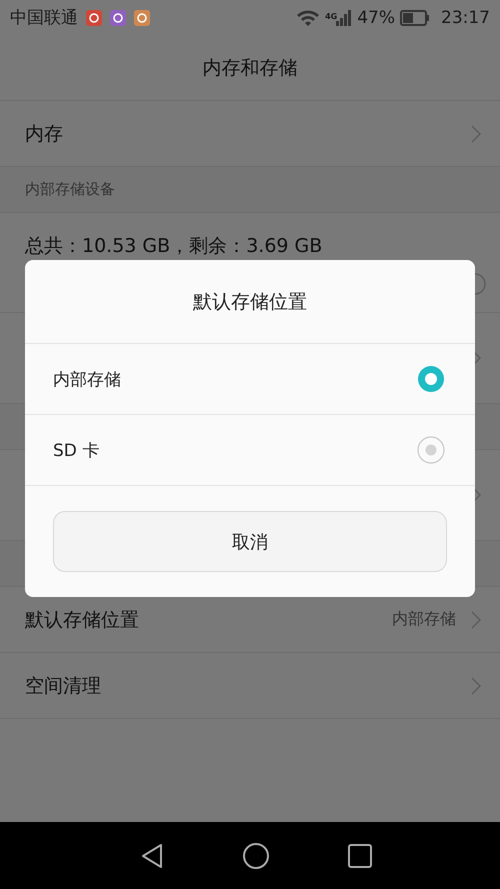 The image size is (500, 889). Describe the element at coordinates (480, 284) in the screenshot. I see `radio-icon` at that location.